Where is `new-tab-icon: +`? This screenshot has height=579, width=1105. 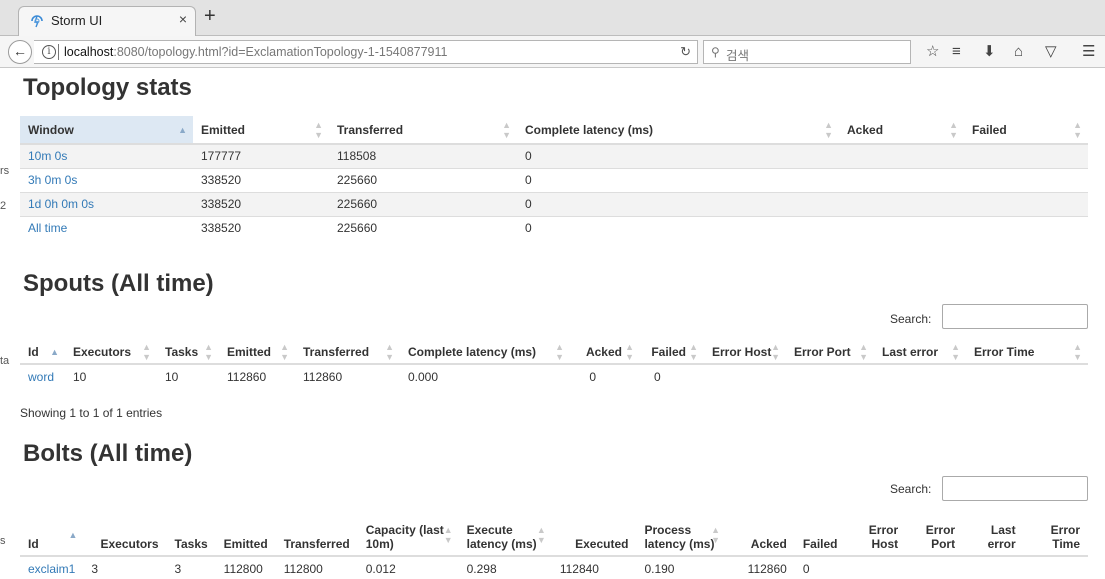
new-tab-icon: + is located at coordinates (210, 16).